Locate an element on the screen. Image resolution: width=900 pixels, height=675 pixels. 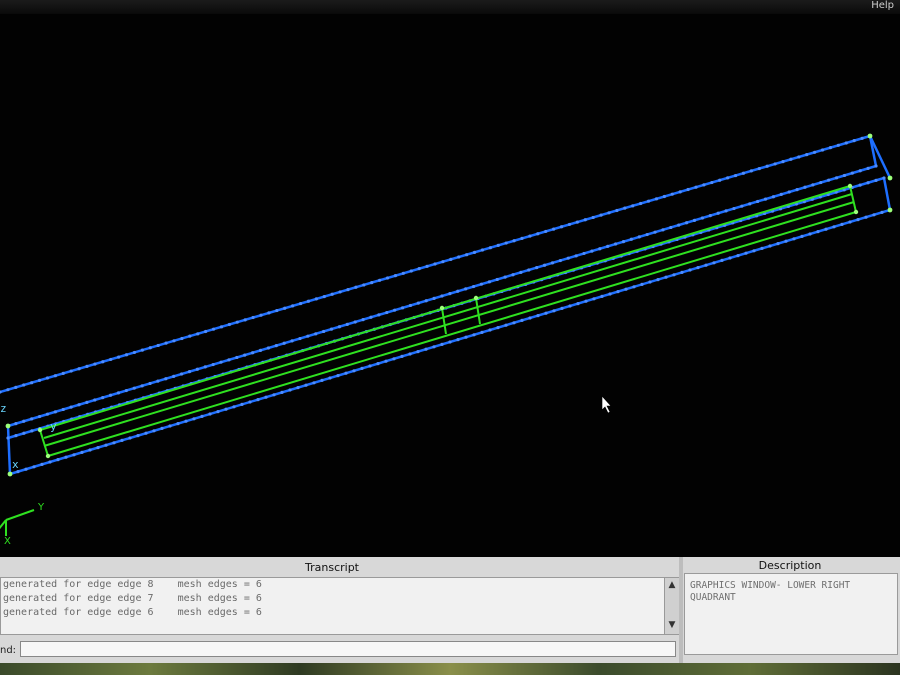
scroll-up-icon: ▲ is located at coordinates (672, 585).